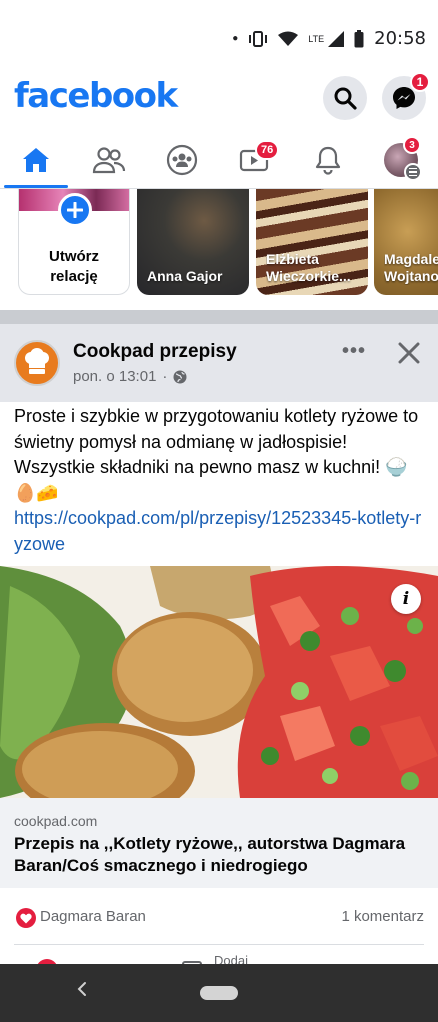 Image resolution: width=438 pixels, height=1022 pixels. Describe the element at coordinates (56, 821) in the screenshot. I see `link-domain: cookpad.com` at that location.